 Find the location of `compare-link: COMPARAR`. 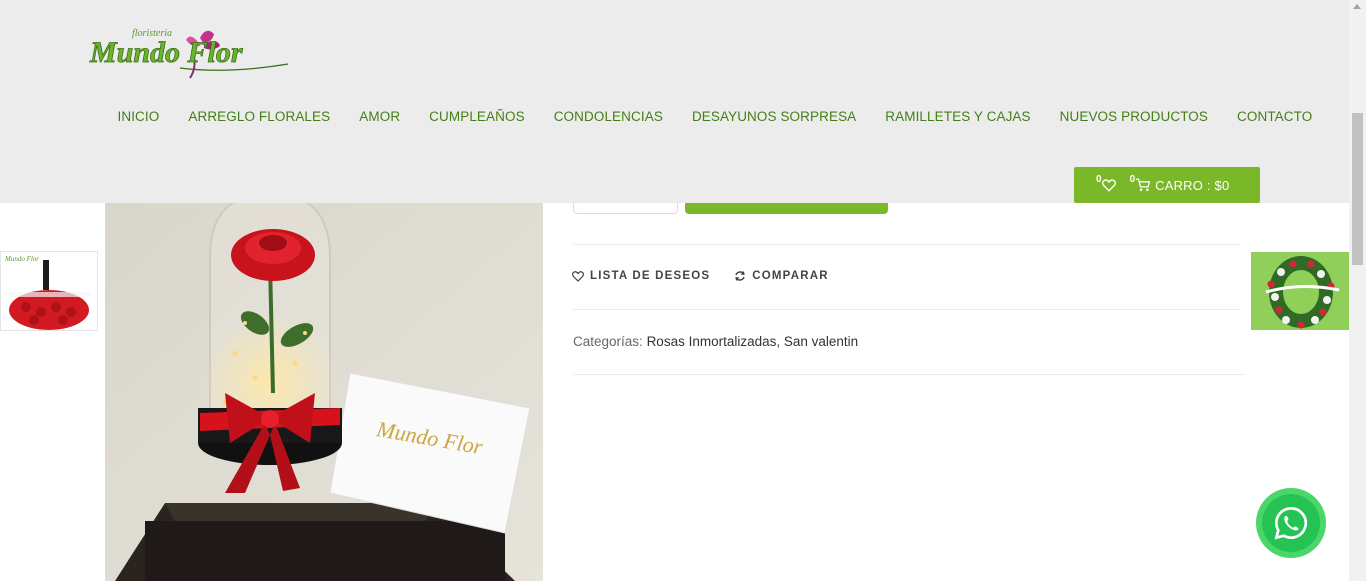

compare-link: COMPARAR is located at coordinates (781, 276).